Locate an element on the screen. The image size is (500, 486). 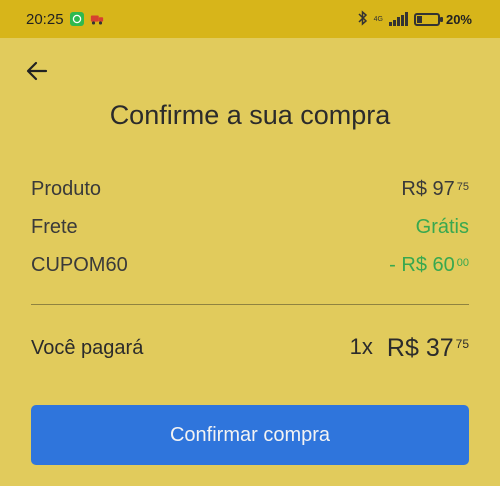
product-price-main: R$ 97 is located at coordinates (428, 188).